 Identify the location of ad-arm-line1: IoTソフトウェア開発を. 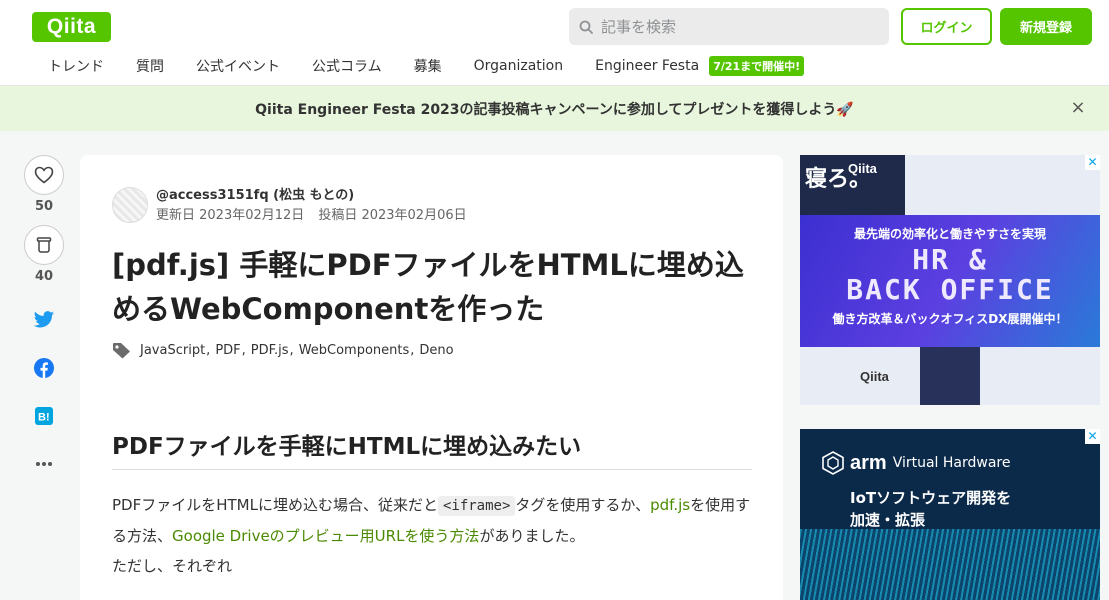
(931, 498).